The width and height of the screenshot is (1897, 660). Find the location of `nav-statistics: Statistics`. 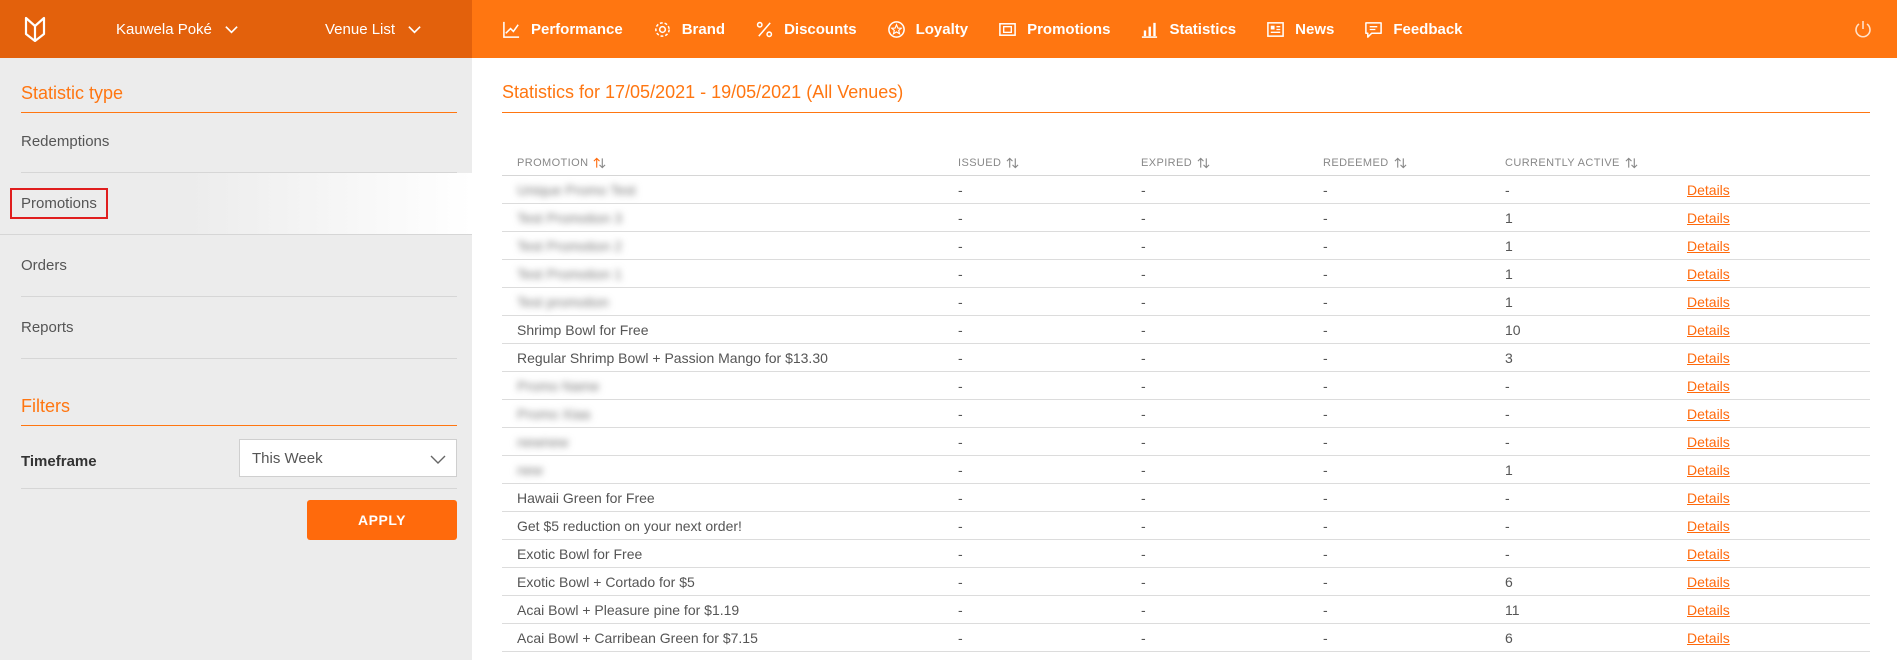

nav-statistics: Statistics is located at coordinates (1188, 29).